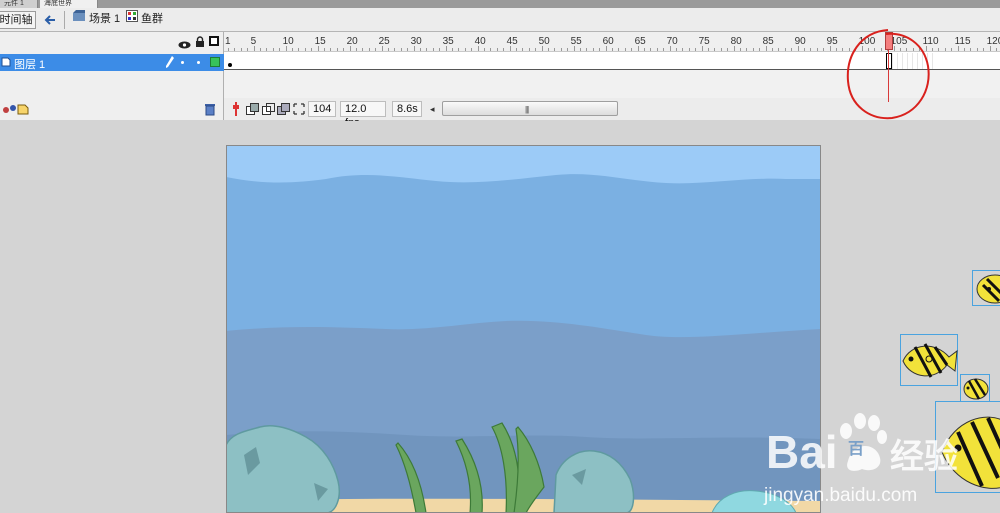  What do you see at coordinates (640, 41) in the screenshot?
I see `ruler-number: 65` at bounding box center [640, 41].